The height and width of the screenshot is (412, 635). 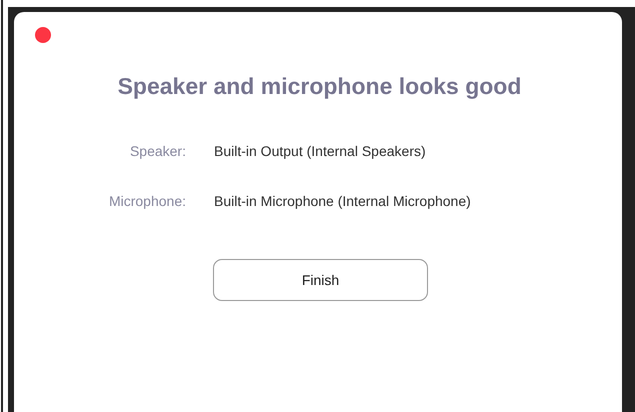 I want to click on dialog-title: Speaker and microphone looks good, so click(x=319, y=86).